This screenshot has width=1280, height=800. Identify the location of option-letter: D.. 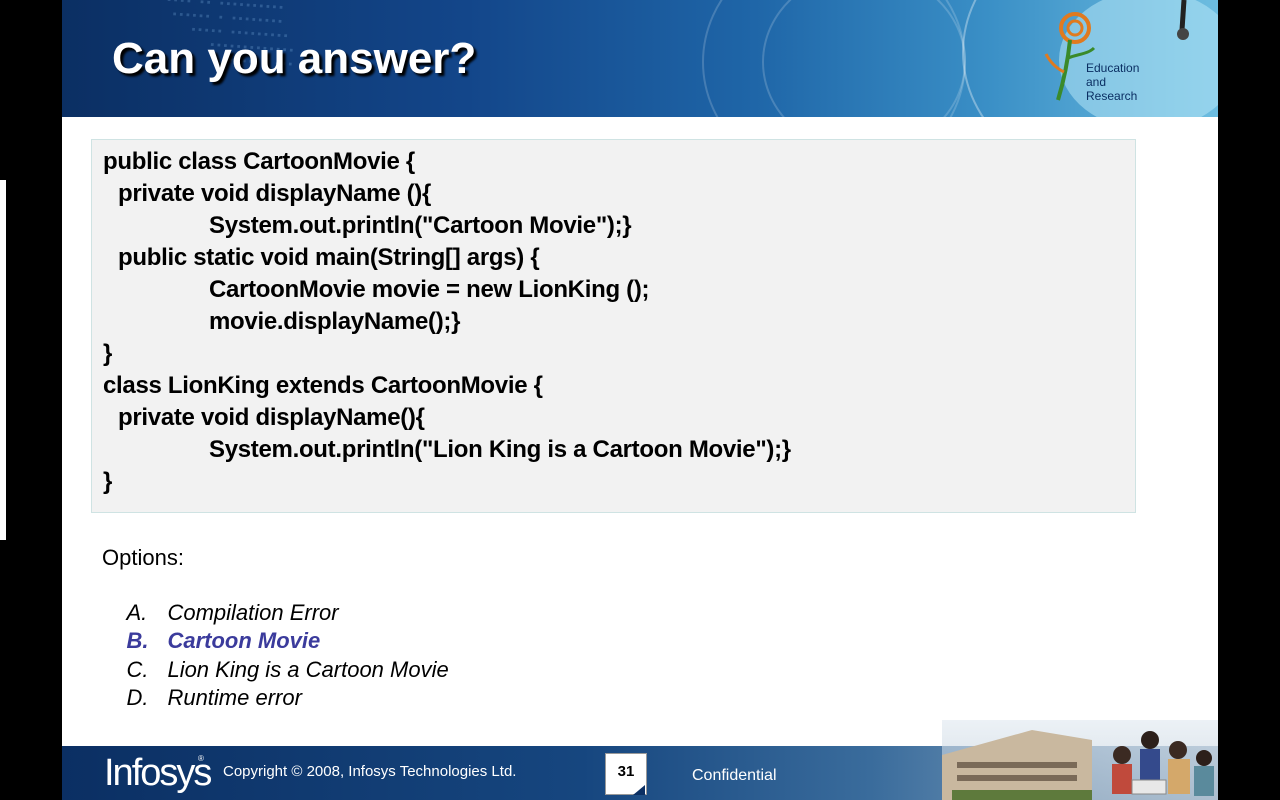
(137, 697).